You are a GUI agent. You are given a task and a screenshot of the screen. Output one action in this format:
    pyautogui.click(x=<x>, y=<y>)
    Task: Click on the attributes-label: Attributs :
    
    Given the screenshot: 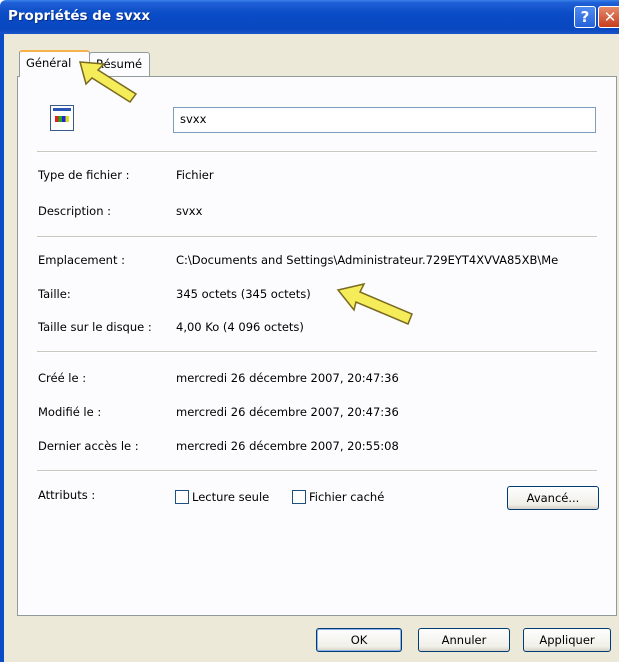 What is the action you would take?
    pyautogui.click(x=67, y=495)
    